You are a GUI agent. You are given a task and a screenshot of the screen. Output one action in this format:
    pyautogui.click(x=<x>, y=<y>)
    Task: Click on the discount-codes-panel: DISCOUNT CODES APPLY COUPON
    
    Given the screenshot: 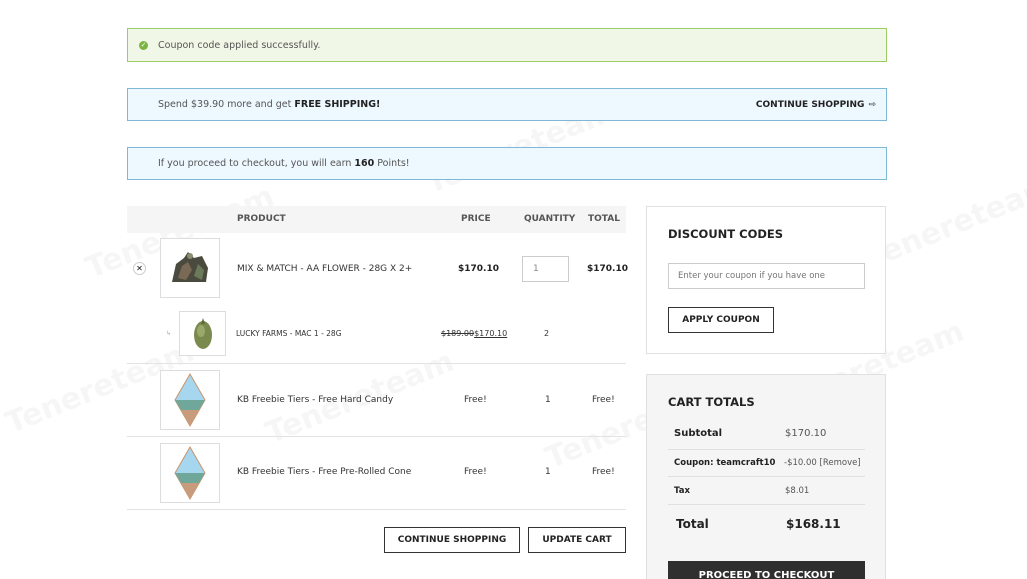 What is the action you would take?
    pyautogui.click(x=766, y=280)
    